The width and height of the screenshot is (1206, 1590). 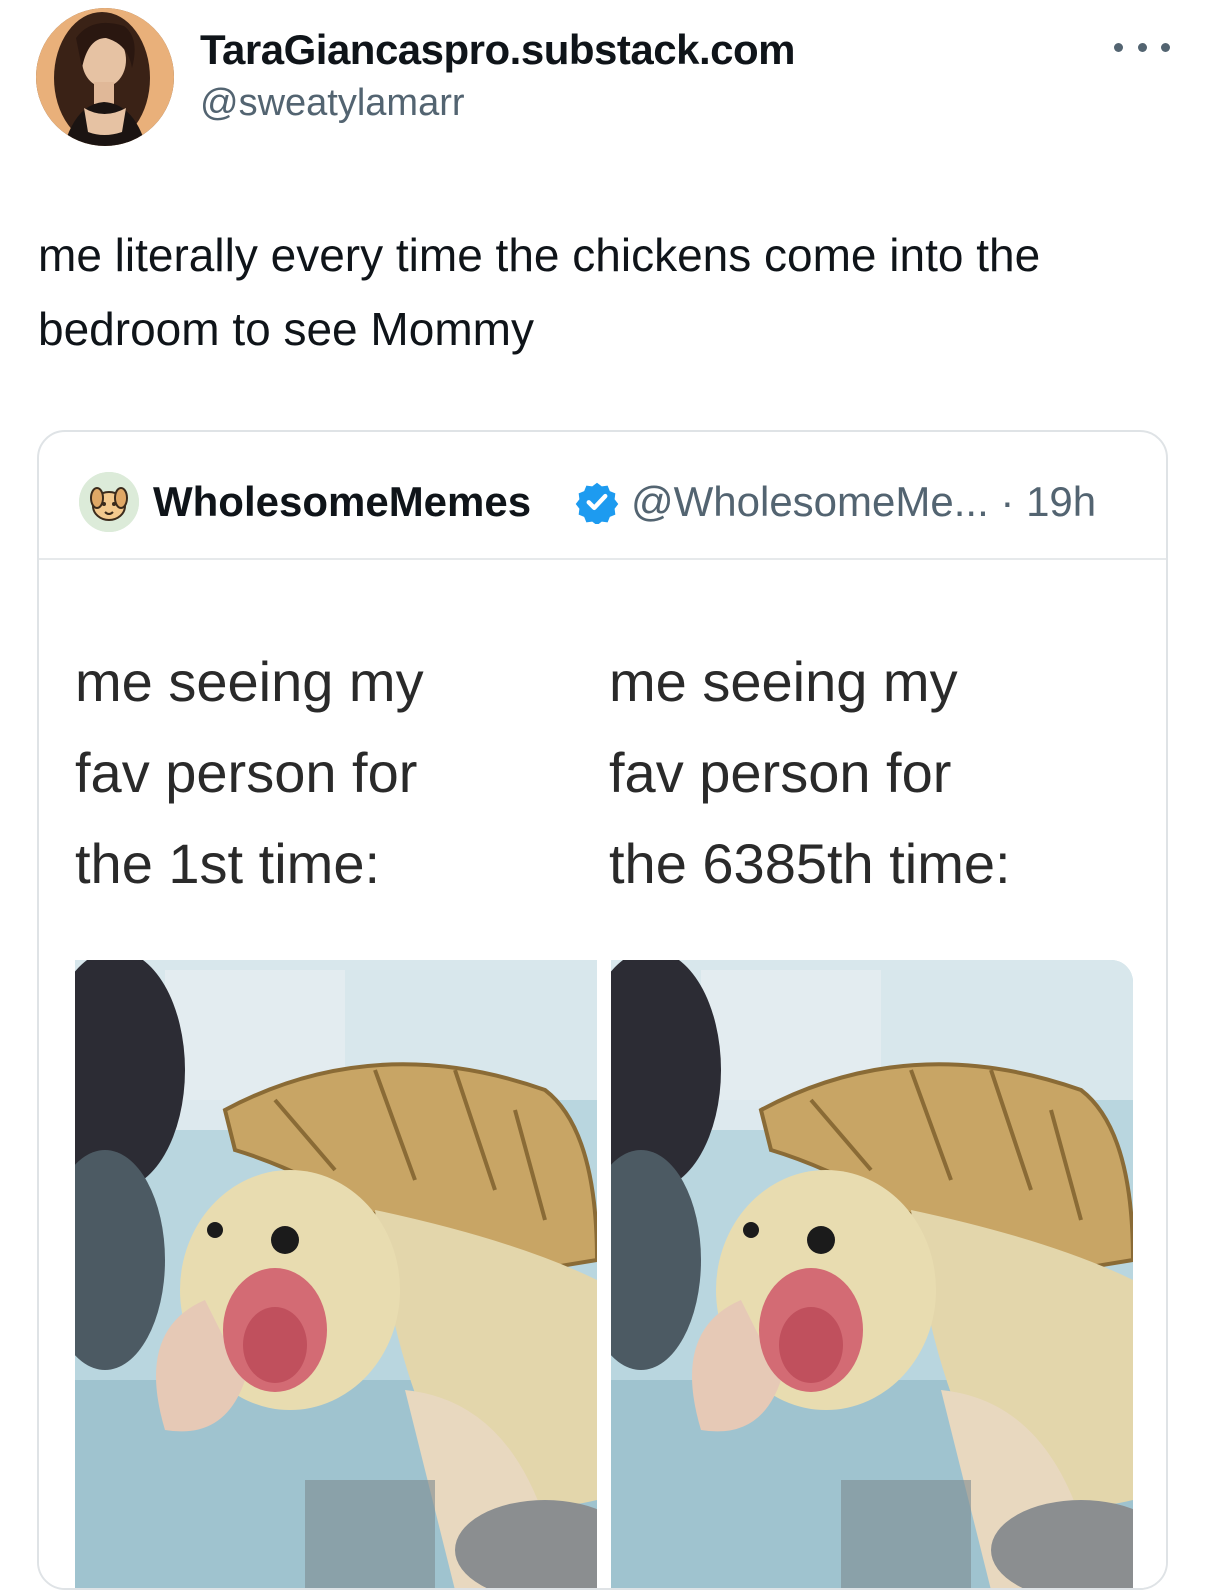 I want to click on dog-icon, so click(x=109, y=502).